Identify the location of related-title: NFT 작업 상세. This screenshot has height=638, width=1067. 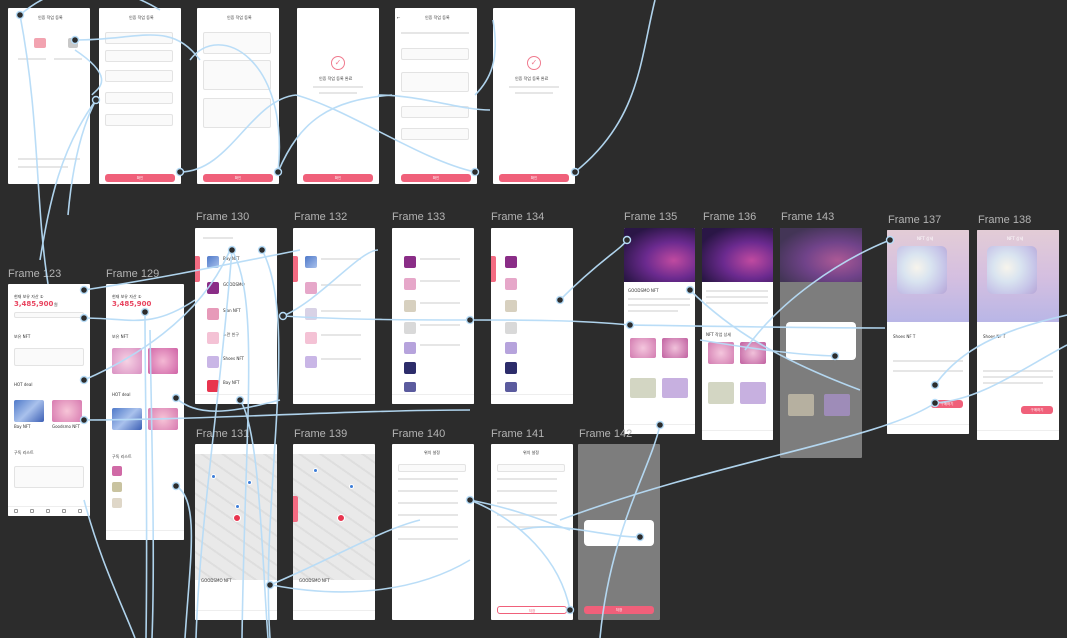
(718, 334).